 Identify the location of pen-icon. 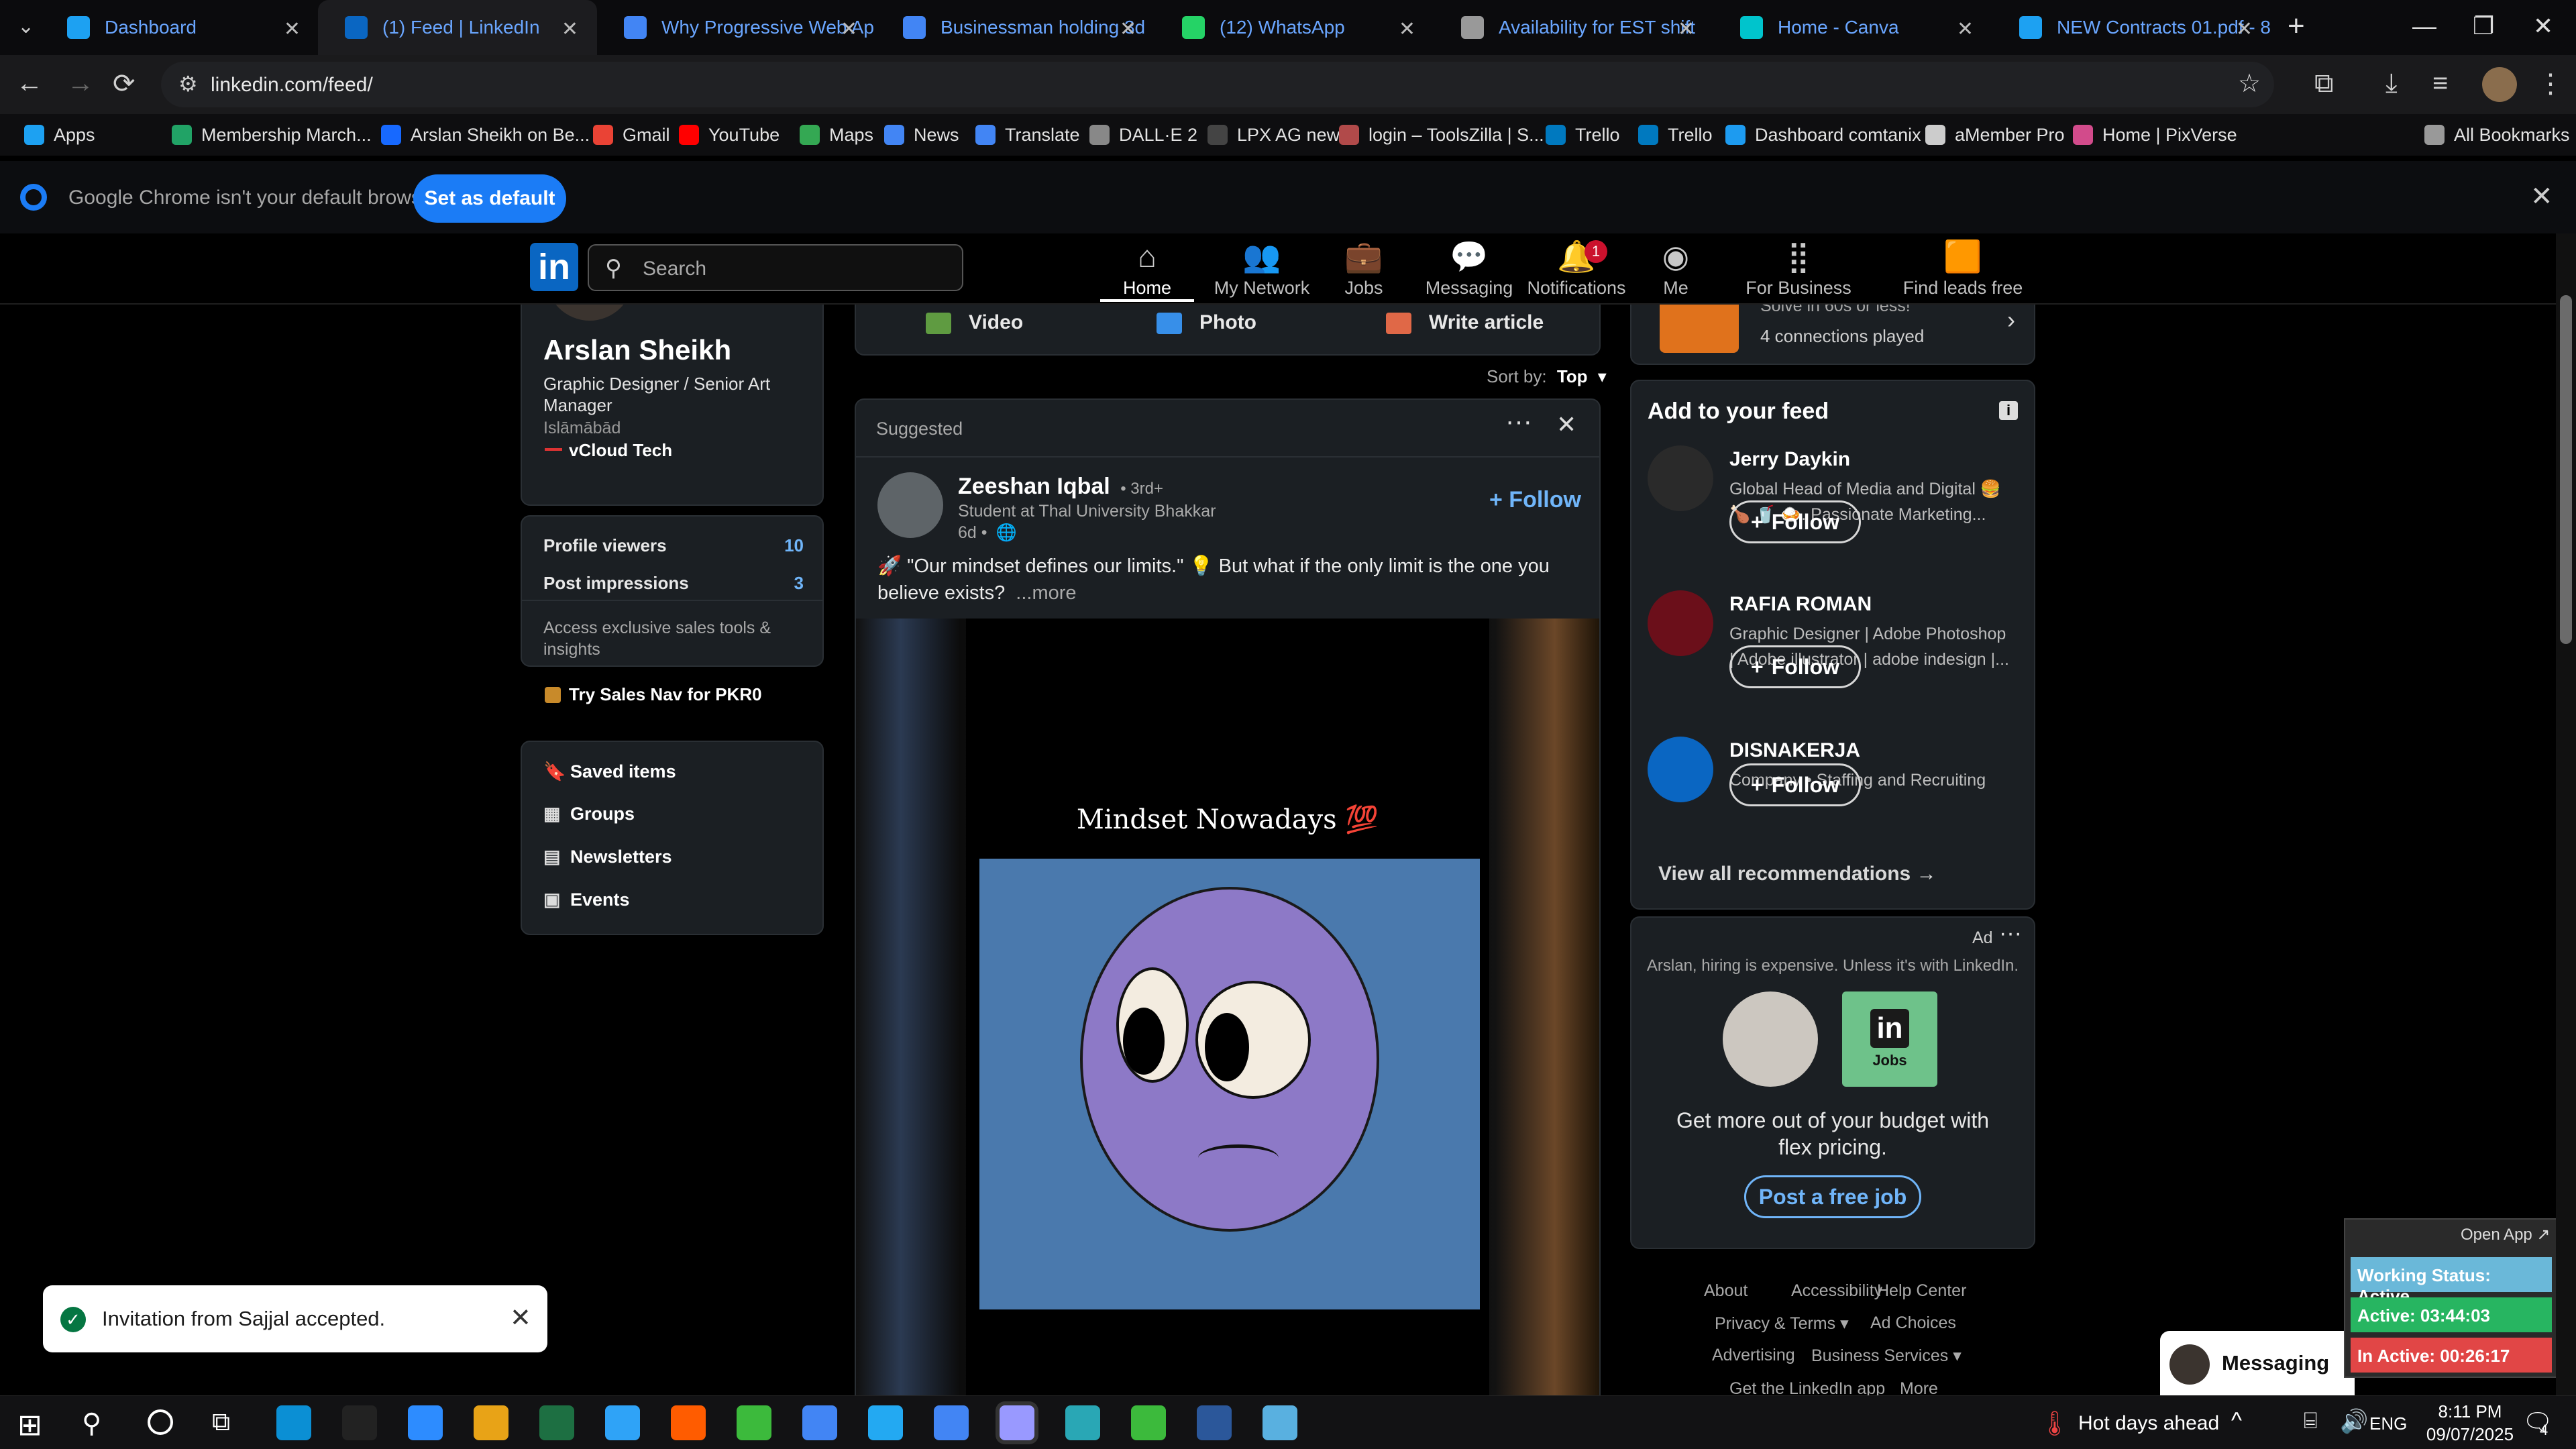
(359, 1422).